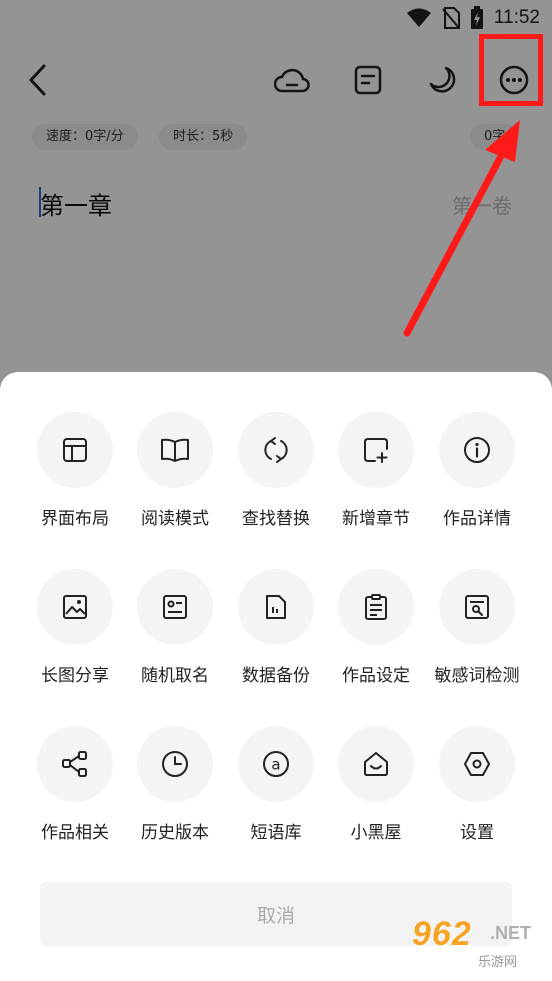 Image resolution: width=552 pixels, height=981 pixels. Describe the element at coordinates (511, 70) in the screenshot. I see `annotation-highlight-box` at that location.